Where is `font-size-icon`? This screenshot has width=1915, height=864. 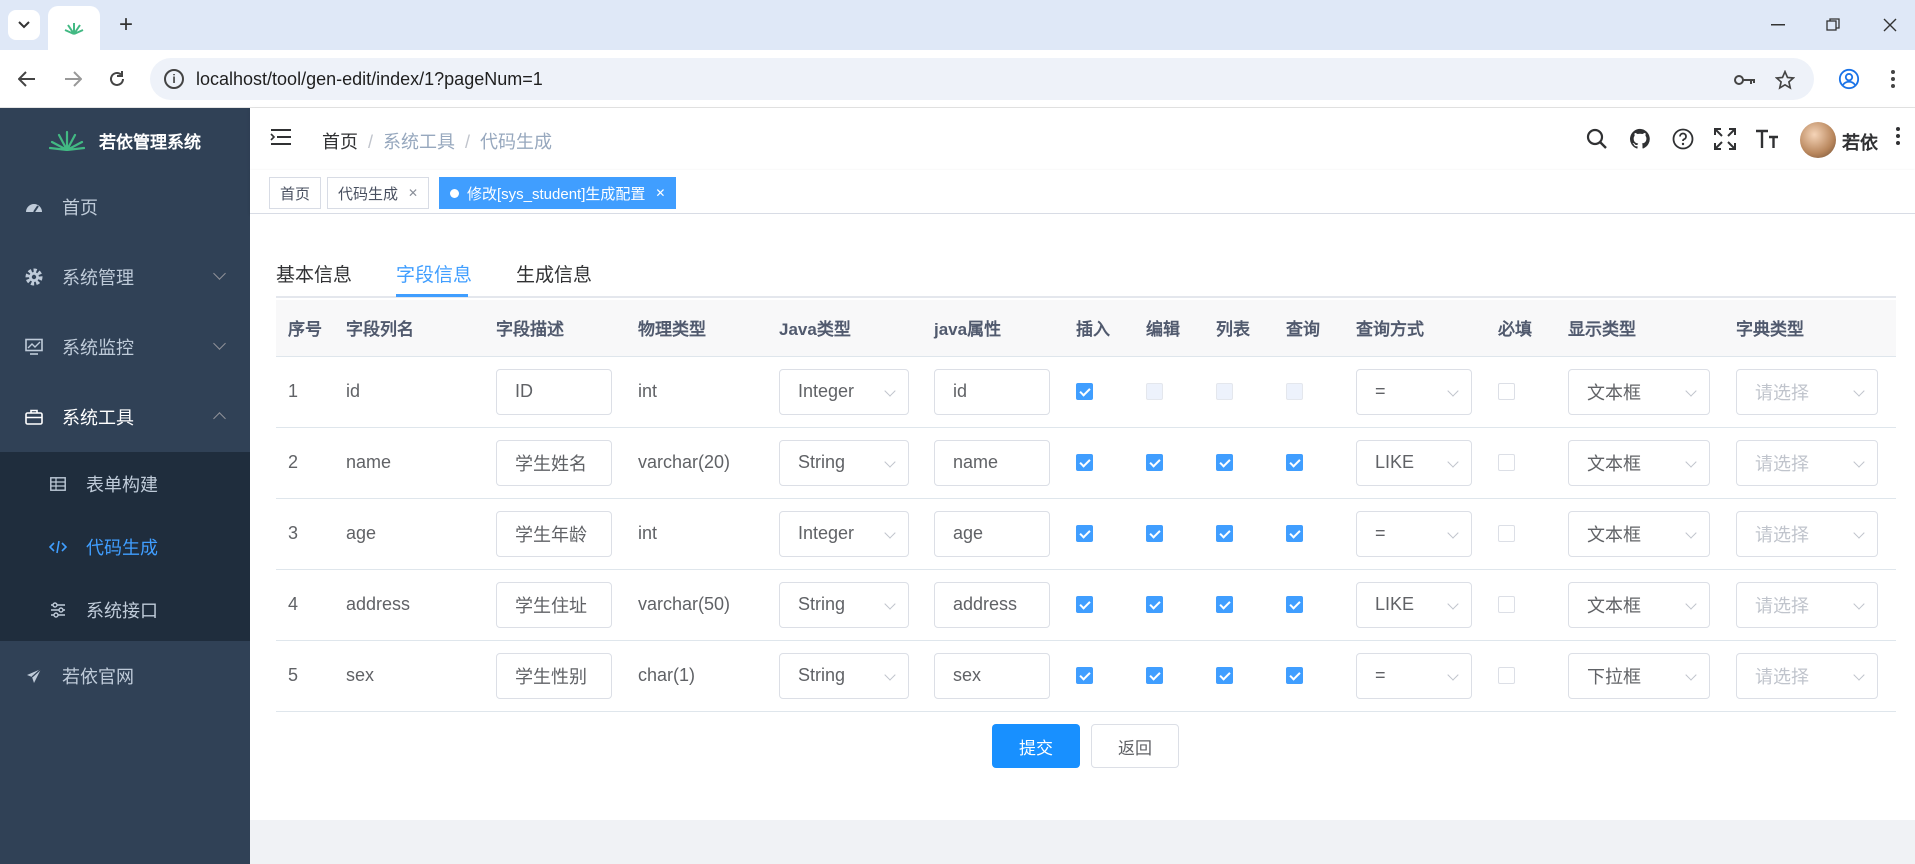 font-size-icon is located at coordinates (1767, 139).